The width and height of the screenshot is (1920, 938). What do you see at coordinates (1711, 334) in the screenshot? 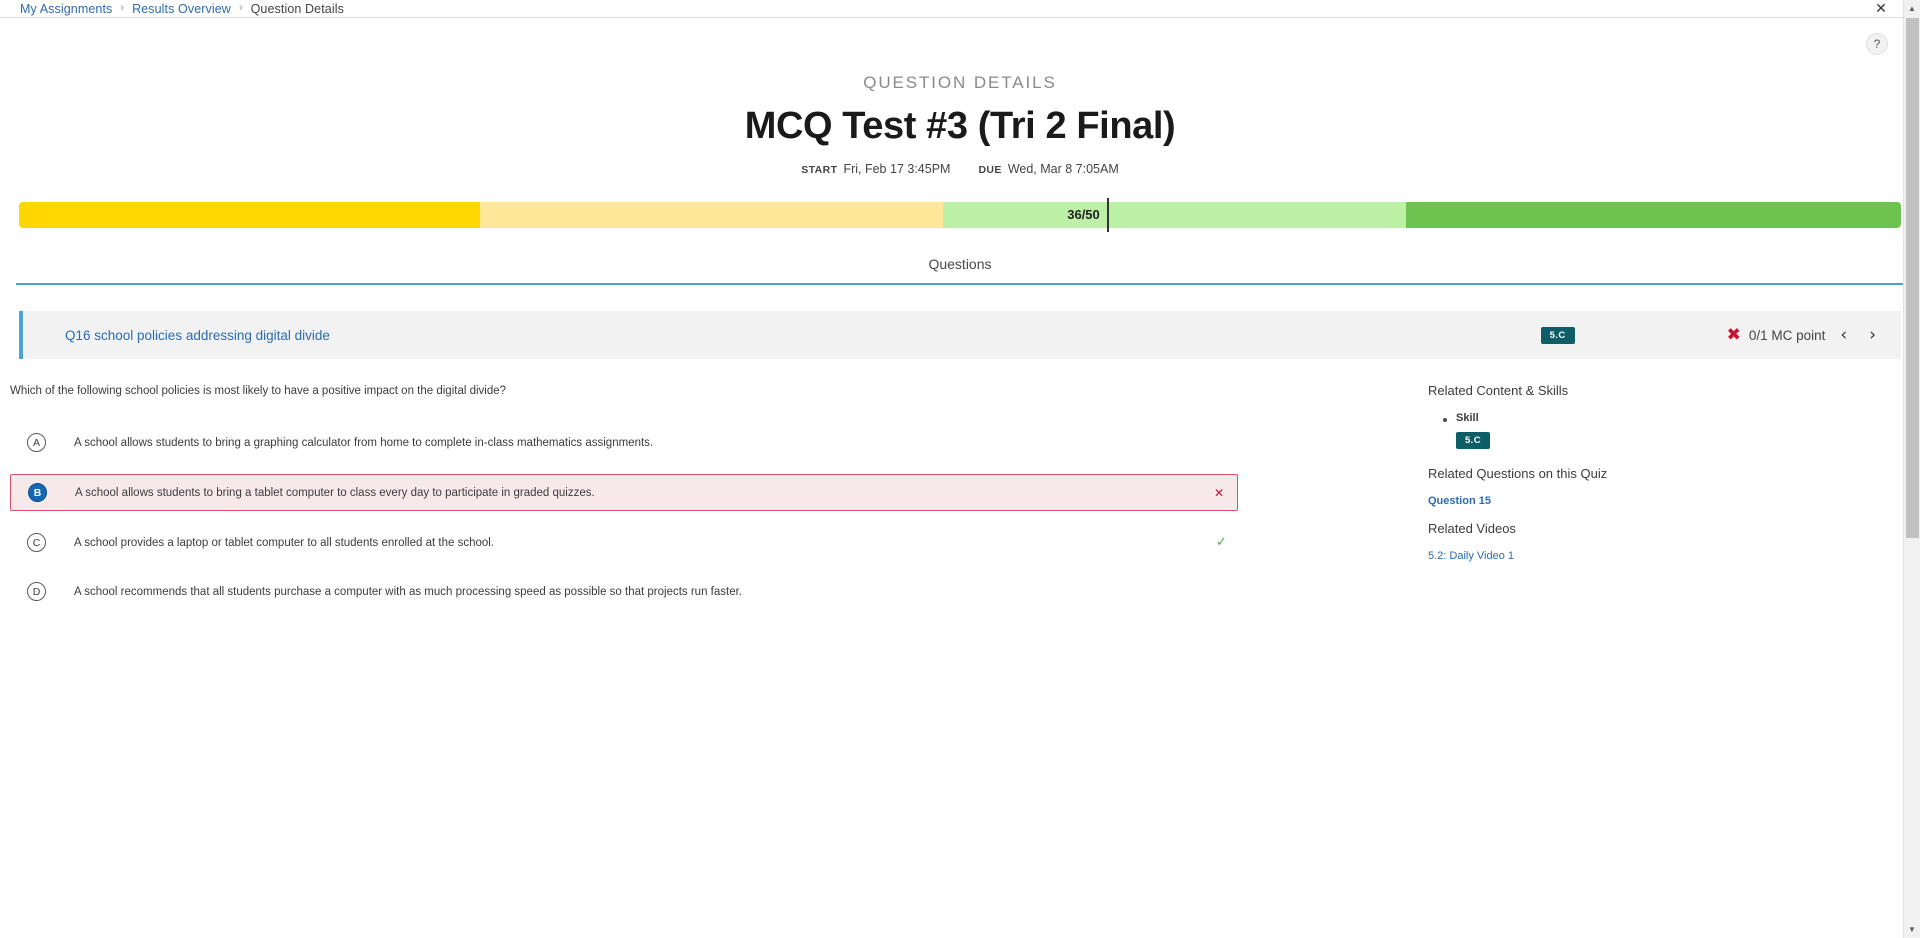
I see `question-strip-right: 5.C ✖ 0/1 MC point ‹ ›` at bounding box center [1711, 334].